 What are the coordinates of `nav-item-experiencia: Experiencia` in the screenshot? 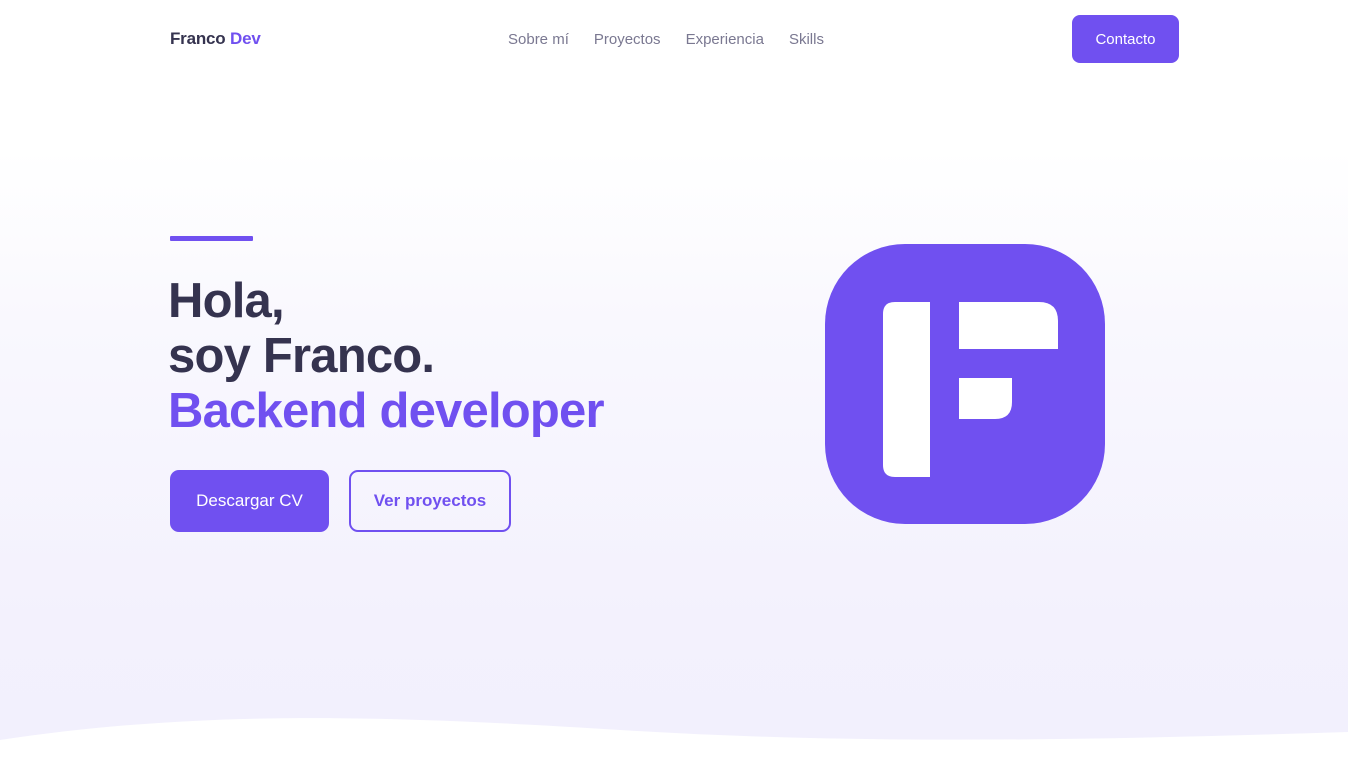 It's located at (725, 39).